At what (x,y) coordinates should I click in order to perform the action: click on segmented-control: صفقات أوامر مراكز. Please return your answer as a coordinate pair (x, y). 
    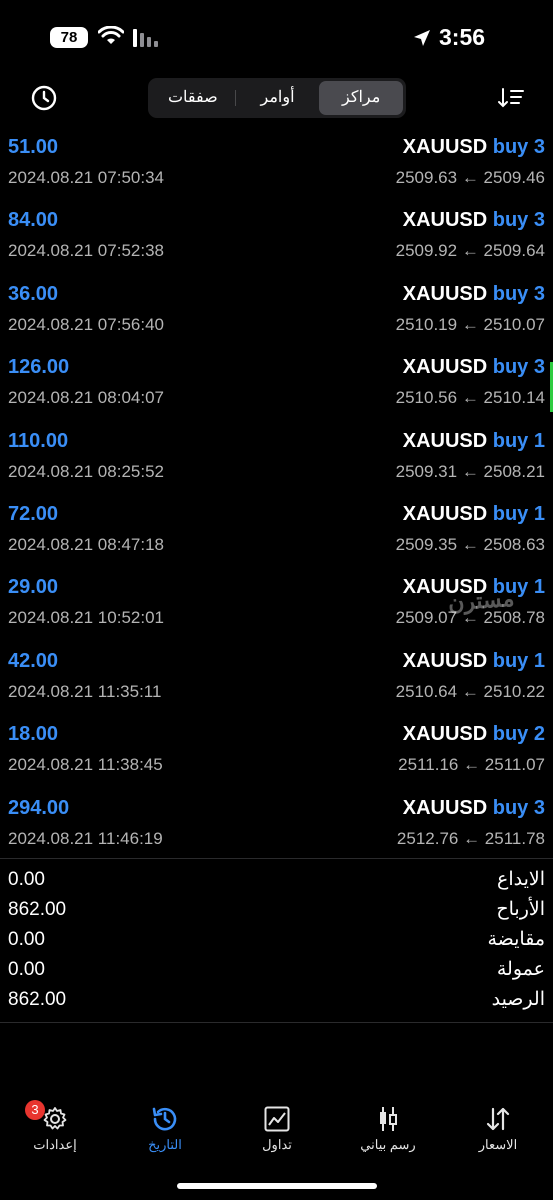
    Looking at the image, I should click on (277, 98).